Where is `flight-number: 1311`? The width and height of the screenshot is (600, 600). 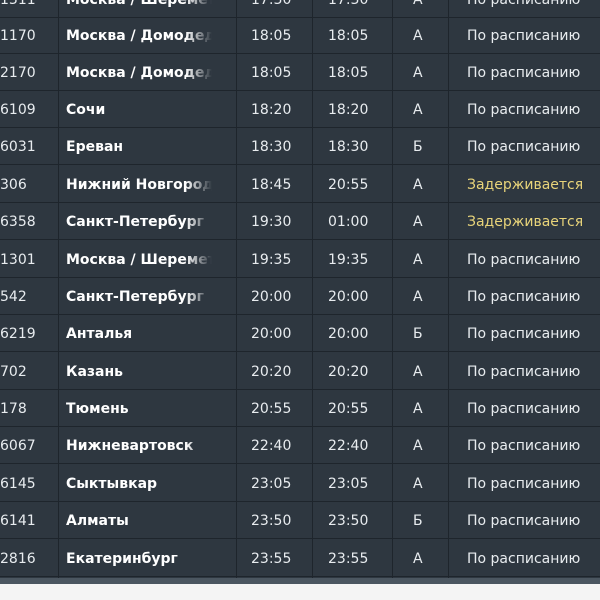
flight-number: 1311 is located at coordinates (18, 4).